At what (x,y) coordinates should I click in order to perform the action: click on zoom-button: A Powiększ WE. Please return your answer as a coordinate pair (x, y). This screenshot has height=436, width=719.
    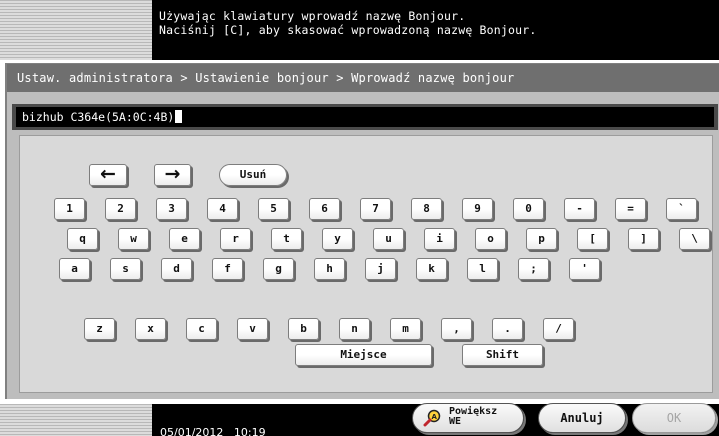
    Looking at the image, I should click on (468, 418).